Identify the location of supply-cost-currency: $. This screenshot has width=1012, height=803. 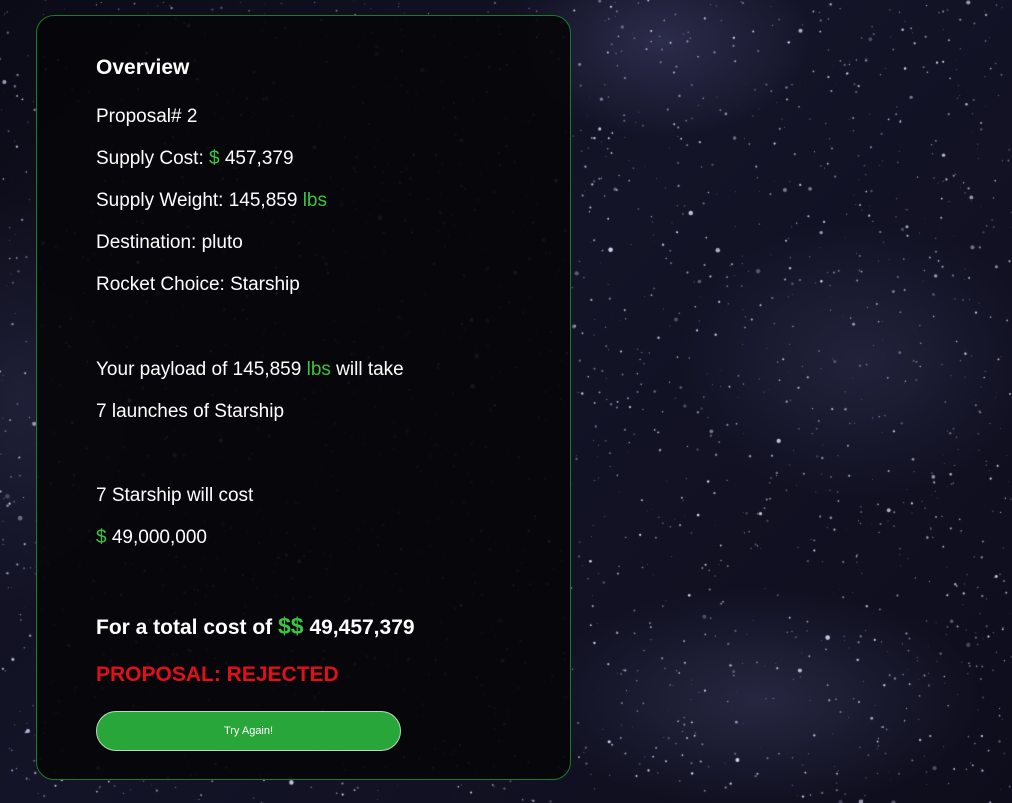
(214, 158).